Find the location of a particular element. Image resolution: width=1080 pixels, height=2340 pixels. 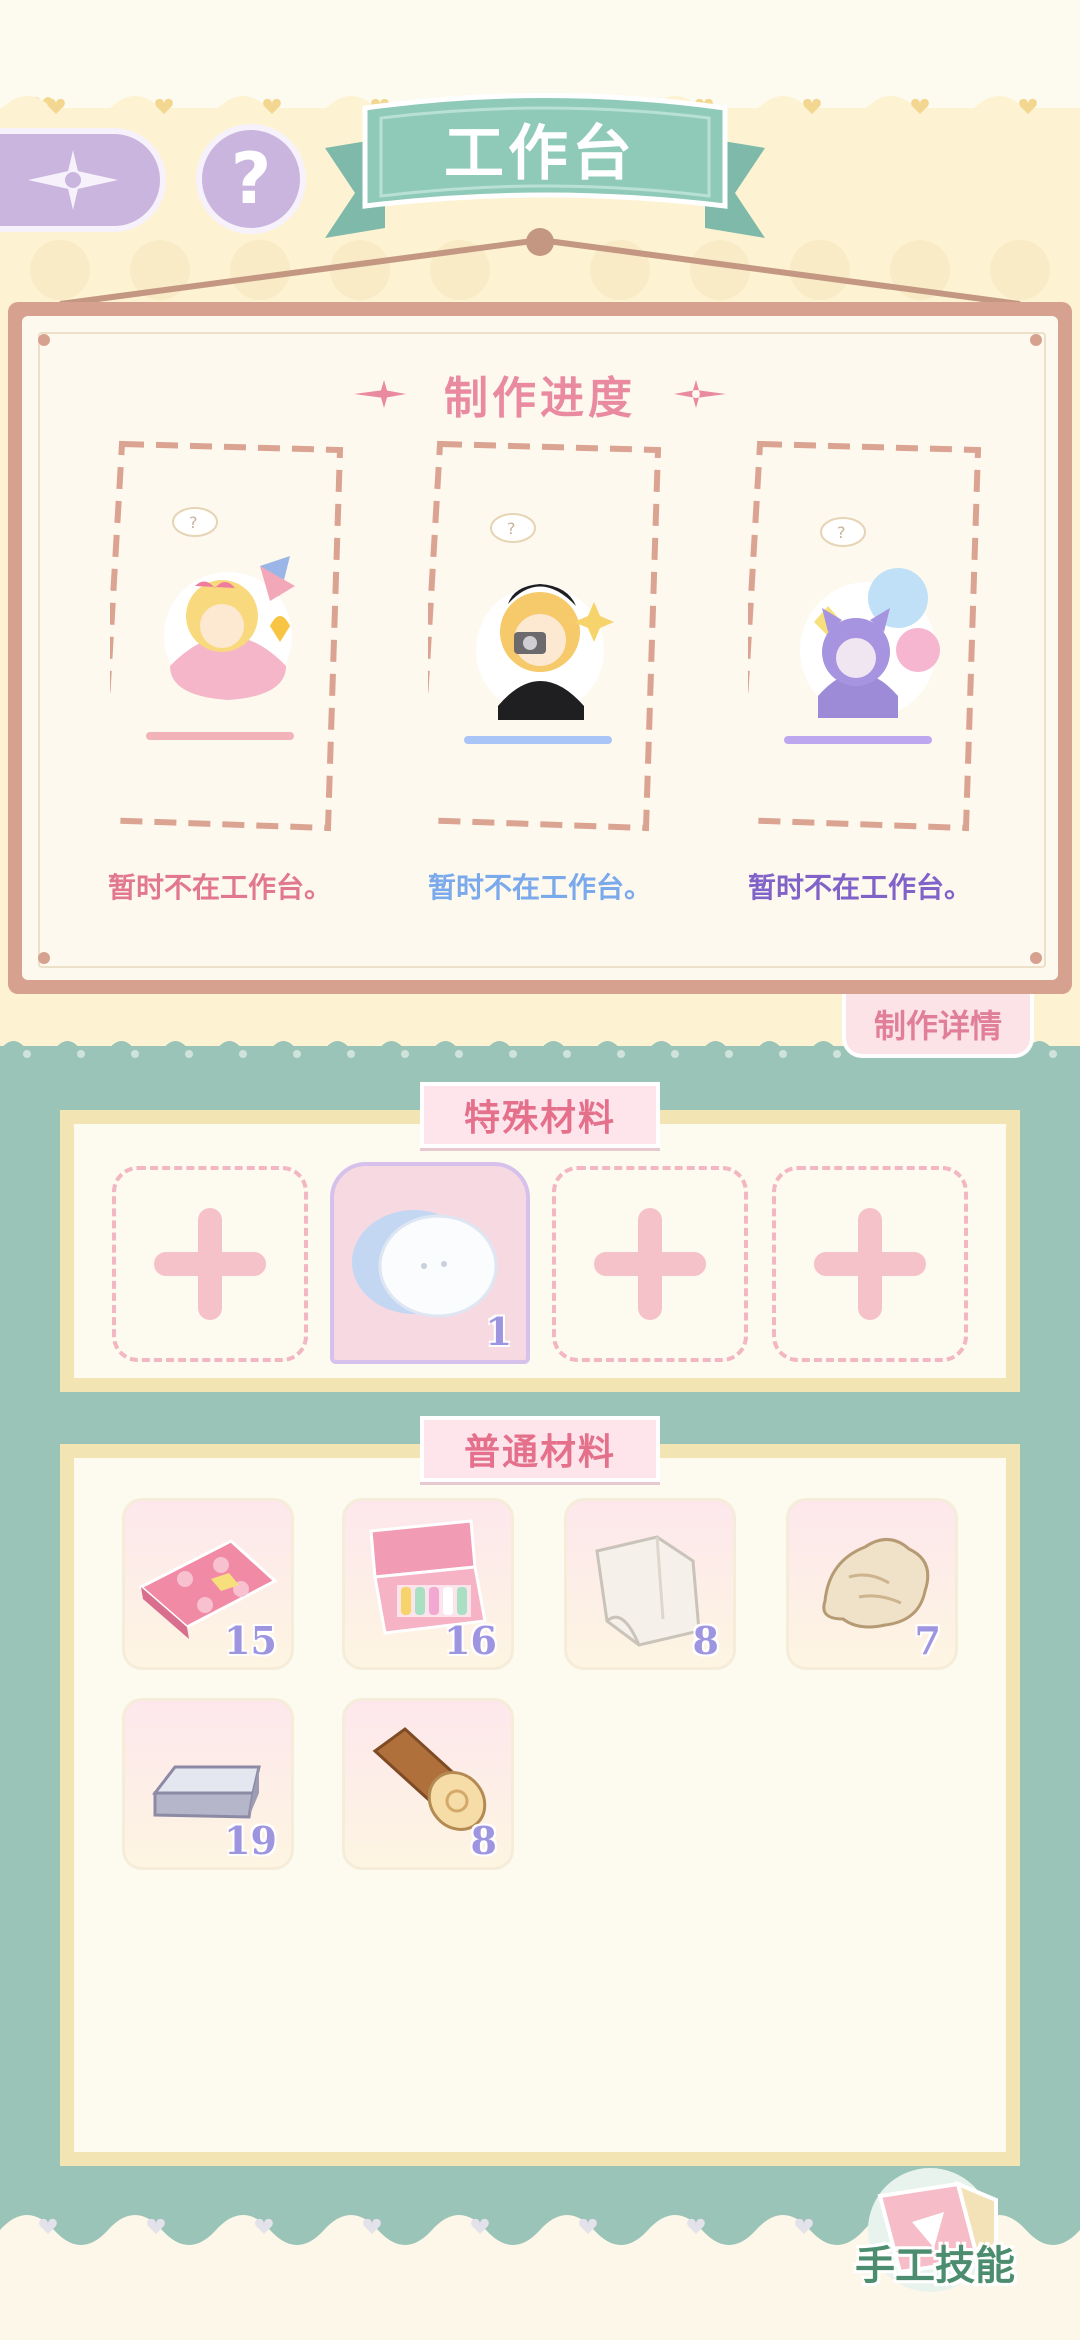

material-item-3-count: 8 is located at coordinates (705, 1640).